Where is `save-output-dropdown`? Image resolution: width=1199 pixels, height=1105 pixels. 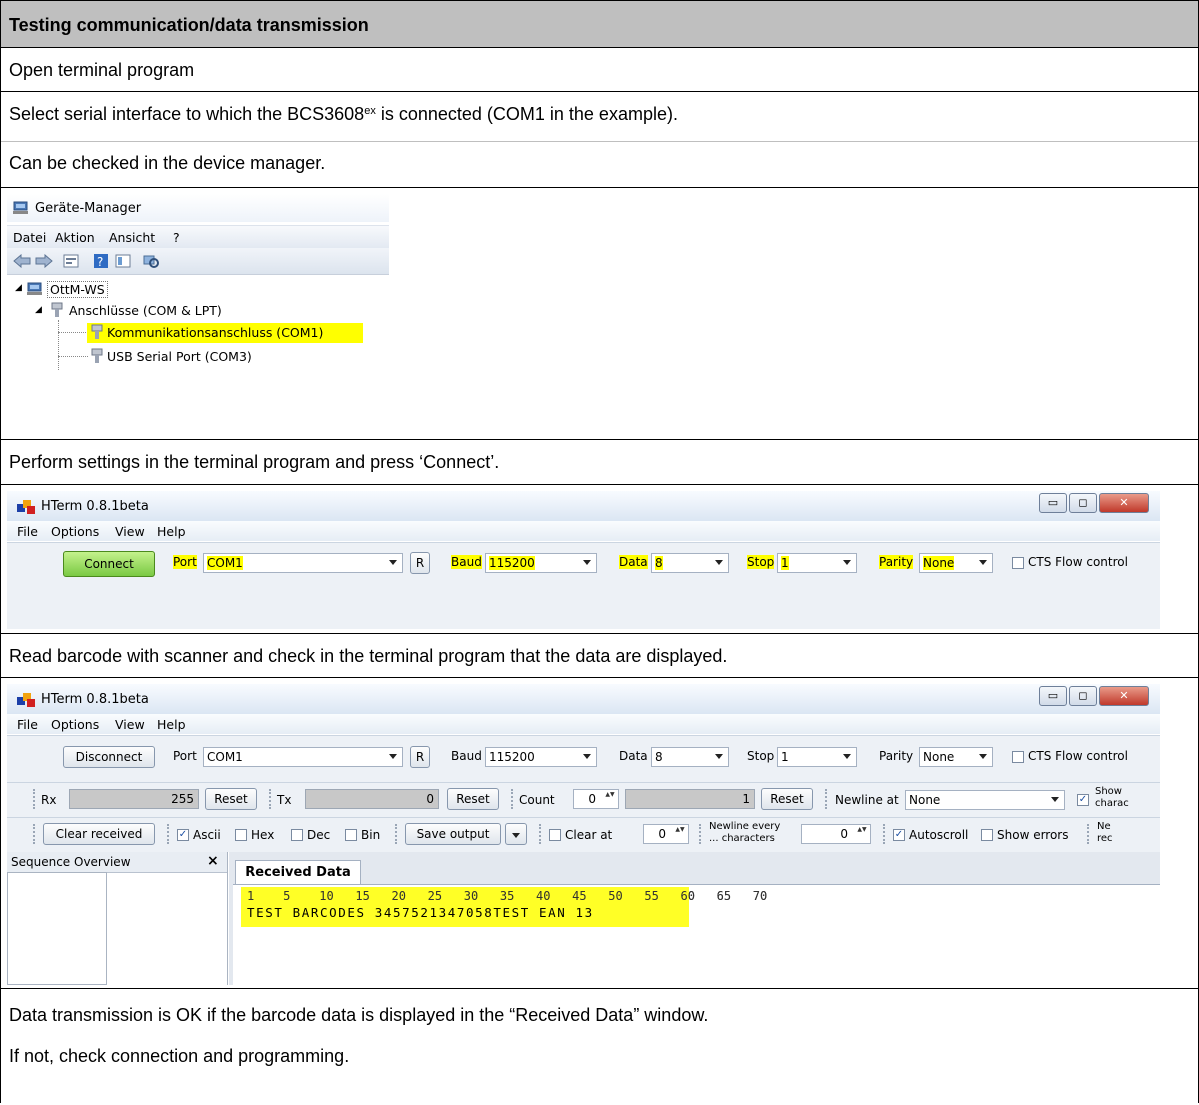 save-output-dropdown is located at coordinates (516, 834).